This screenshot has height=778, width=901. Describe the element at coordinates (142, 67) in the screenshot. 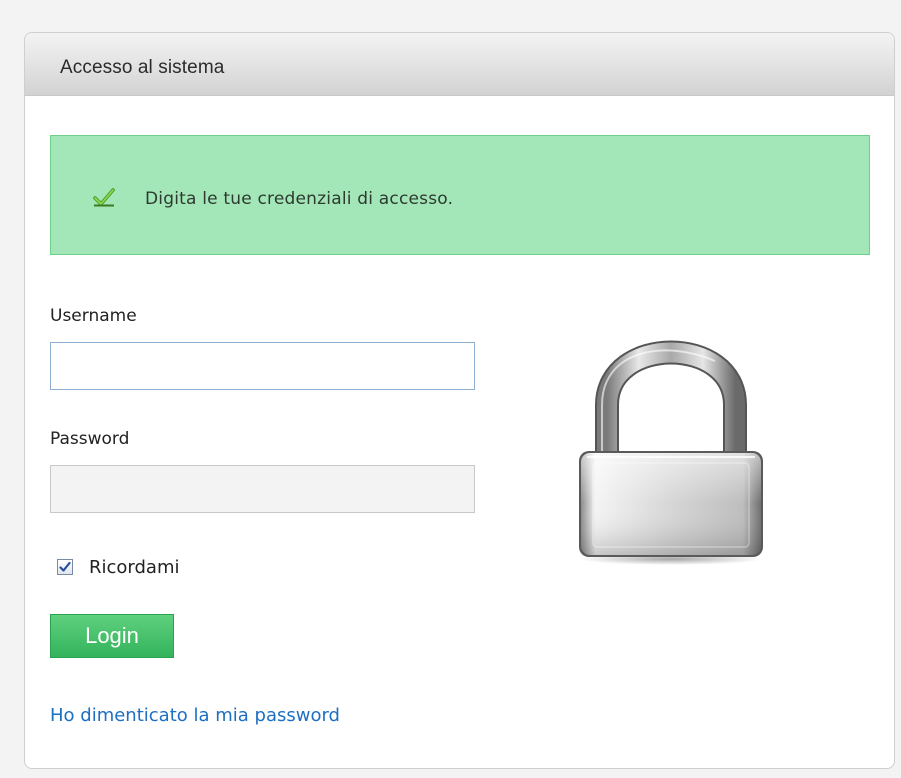

I see `panel-title: Accesso al sistema` at that location.